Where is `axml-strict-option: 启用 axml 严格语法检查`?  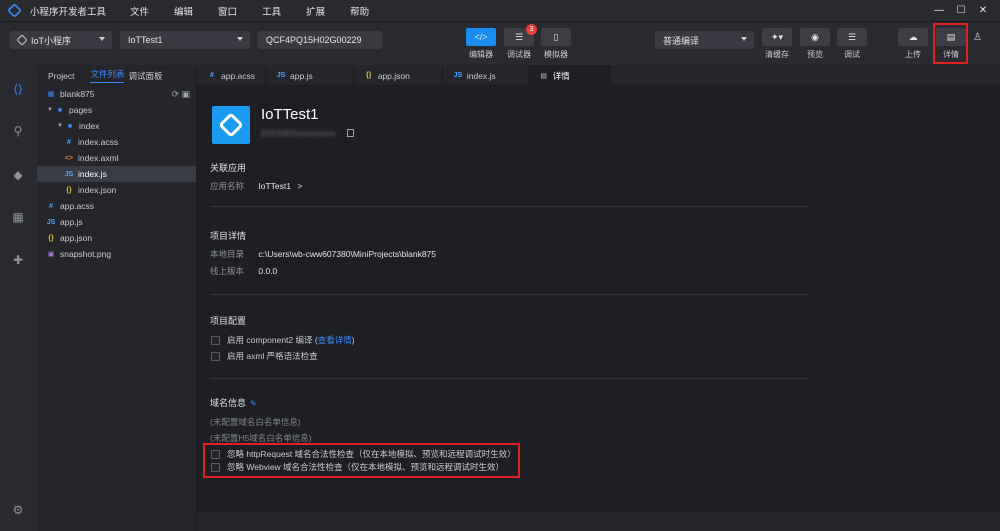 axml-strict-option: 启用 axml 严格语法检查 is located at coordinates (264, 356).